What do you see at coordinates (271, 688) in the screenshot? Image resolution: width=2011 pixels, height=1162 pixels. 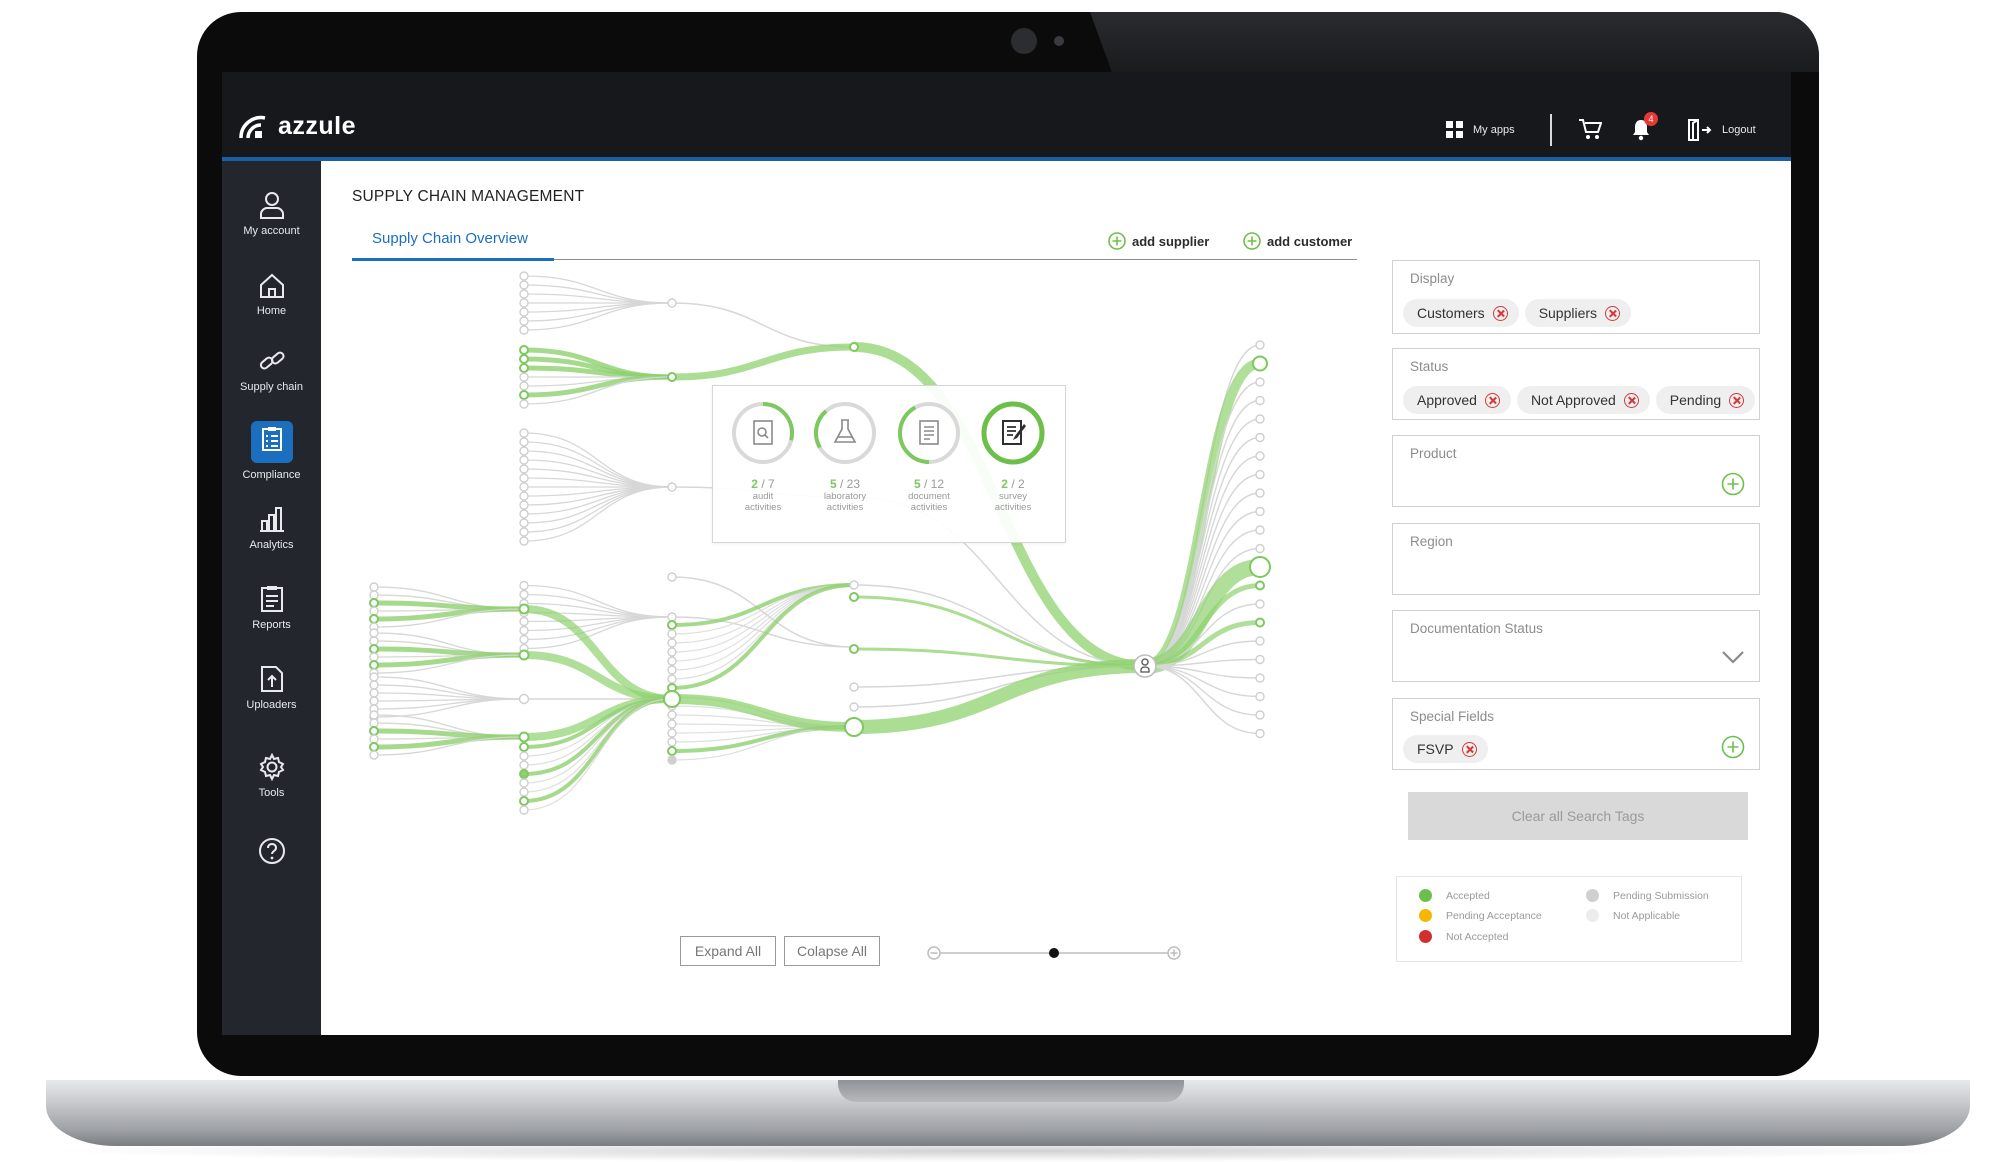 I see `sidebar-item-uploaders: Uploaders` at bounding box center [271, 688].